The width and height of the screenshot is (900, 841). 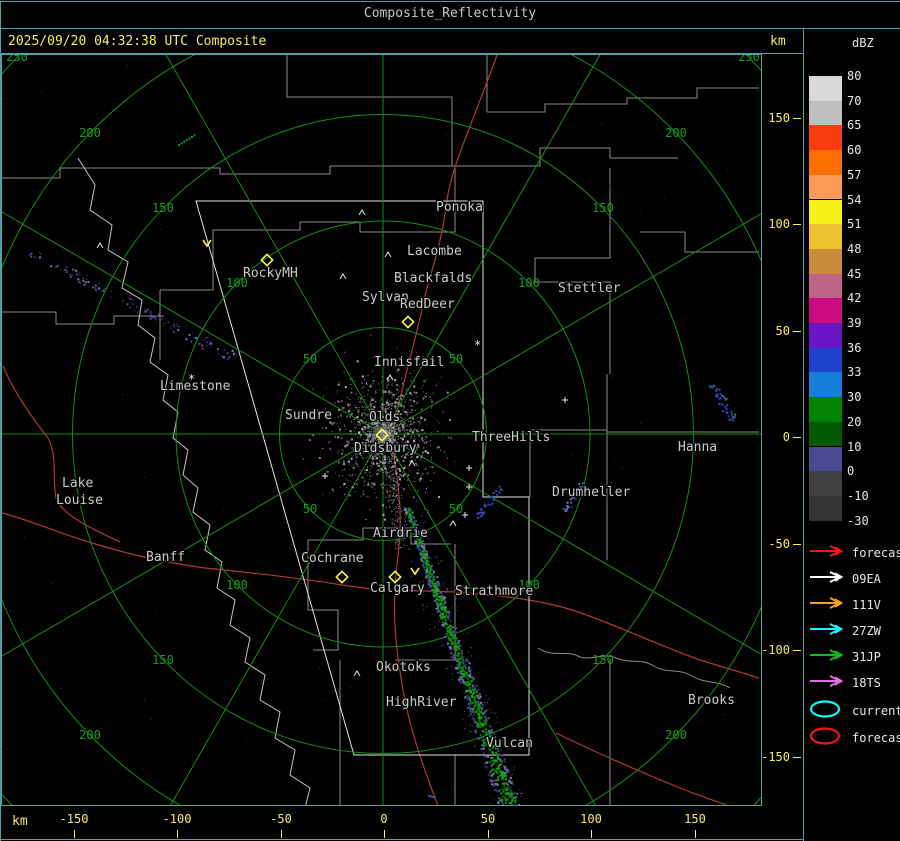 I want to click on city-label: Strathmore, so click(x=494, y=591).